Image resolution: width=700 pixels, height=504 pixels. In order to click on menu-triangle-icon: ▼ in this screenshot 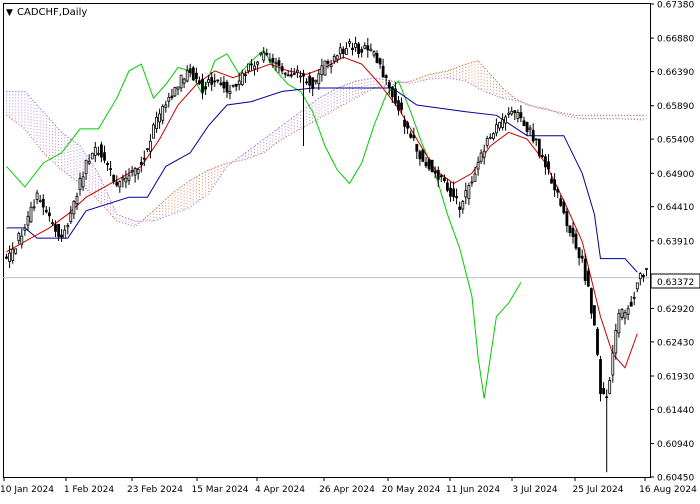, I will do `click(9, 13)`.